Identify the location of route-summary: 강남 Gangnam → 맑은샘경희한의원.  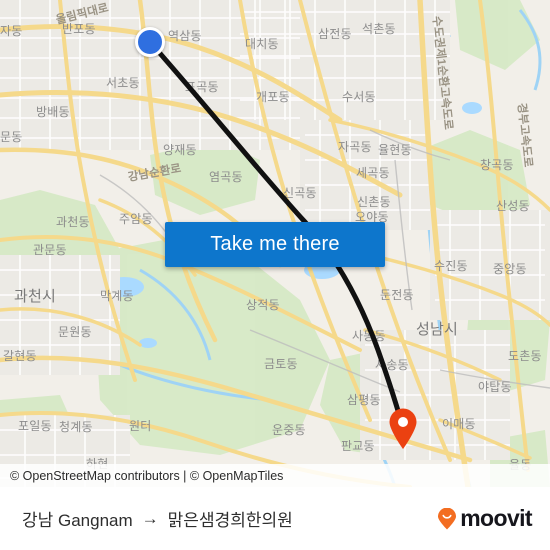
(157, 518).